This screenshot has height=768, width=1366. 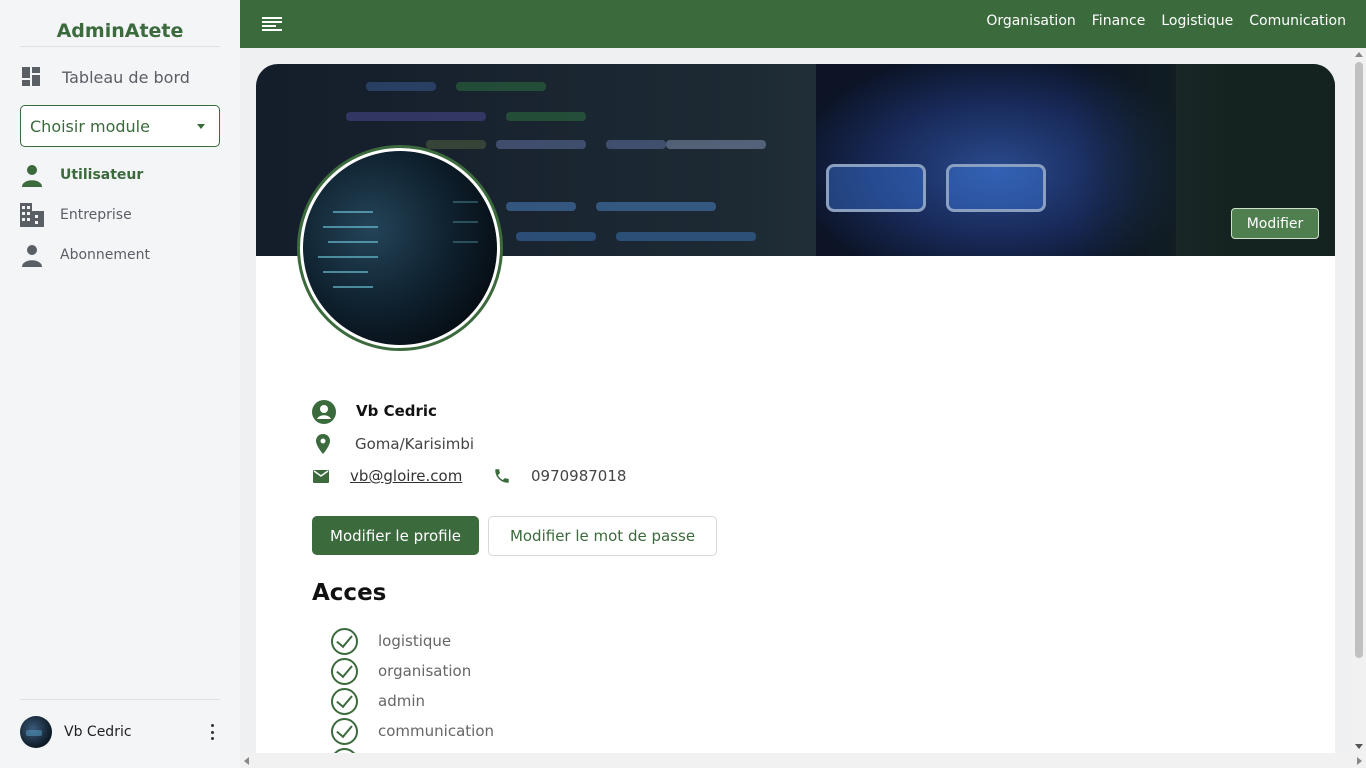 I want to click on top-nav-comunication: Comunication, so click(x=1297, y=21).